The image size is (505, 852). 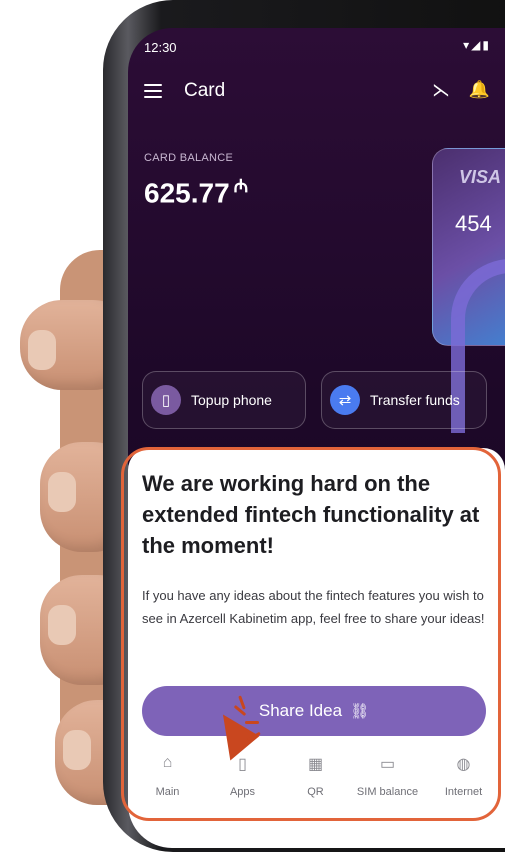 I want to click on balance-value: 625.77, so click(x=187, y=193).